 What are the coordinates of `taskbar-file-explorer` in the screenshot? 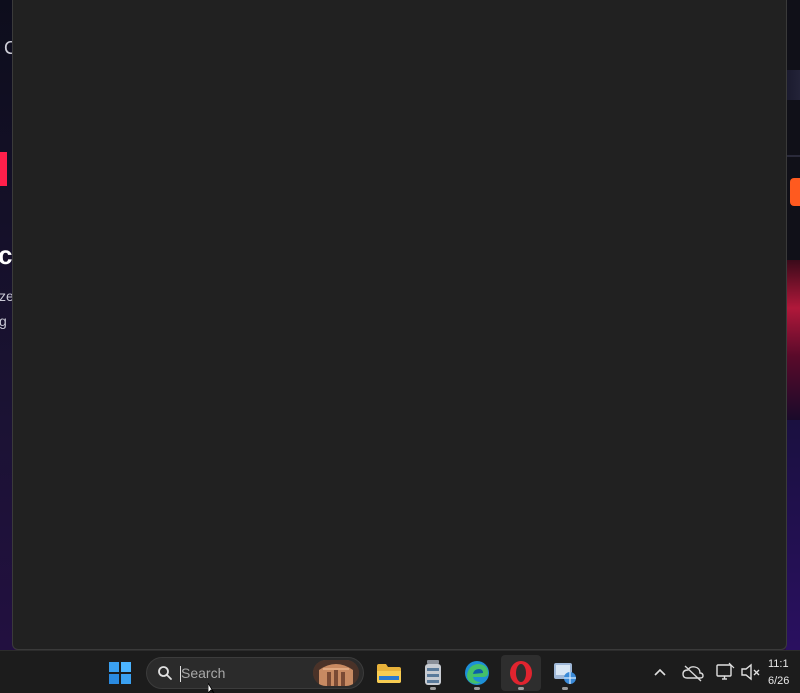 It's located at (389, 673).